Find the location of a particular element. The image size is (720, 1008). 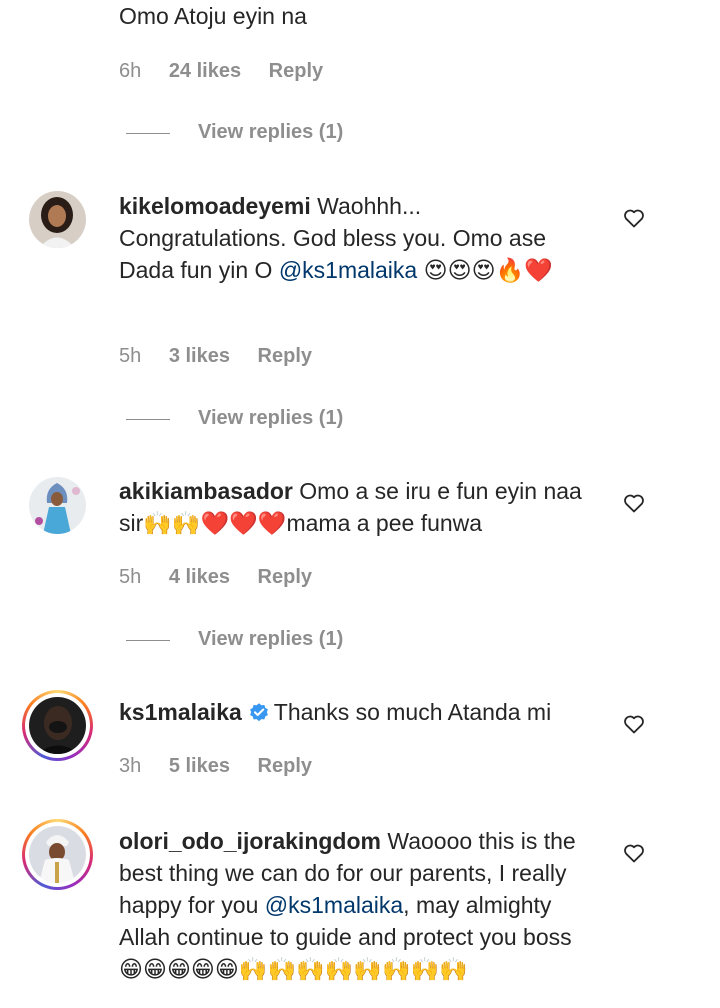

comment-body: ks1malaika Thanks so much Atanda mi is located at coordinates (359, 712).